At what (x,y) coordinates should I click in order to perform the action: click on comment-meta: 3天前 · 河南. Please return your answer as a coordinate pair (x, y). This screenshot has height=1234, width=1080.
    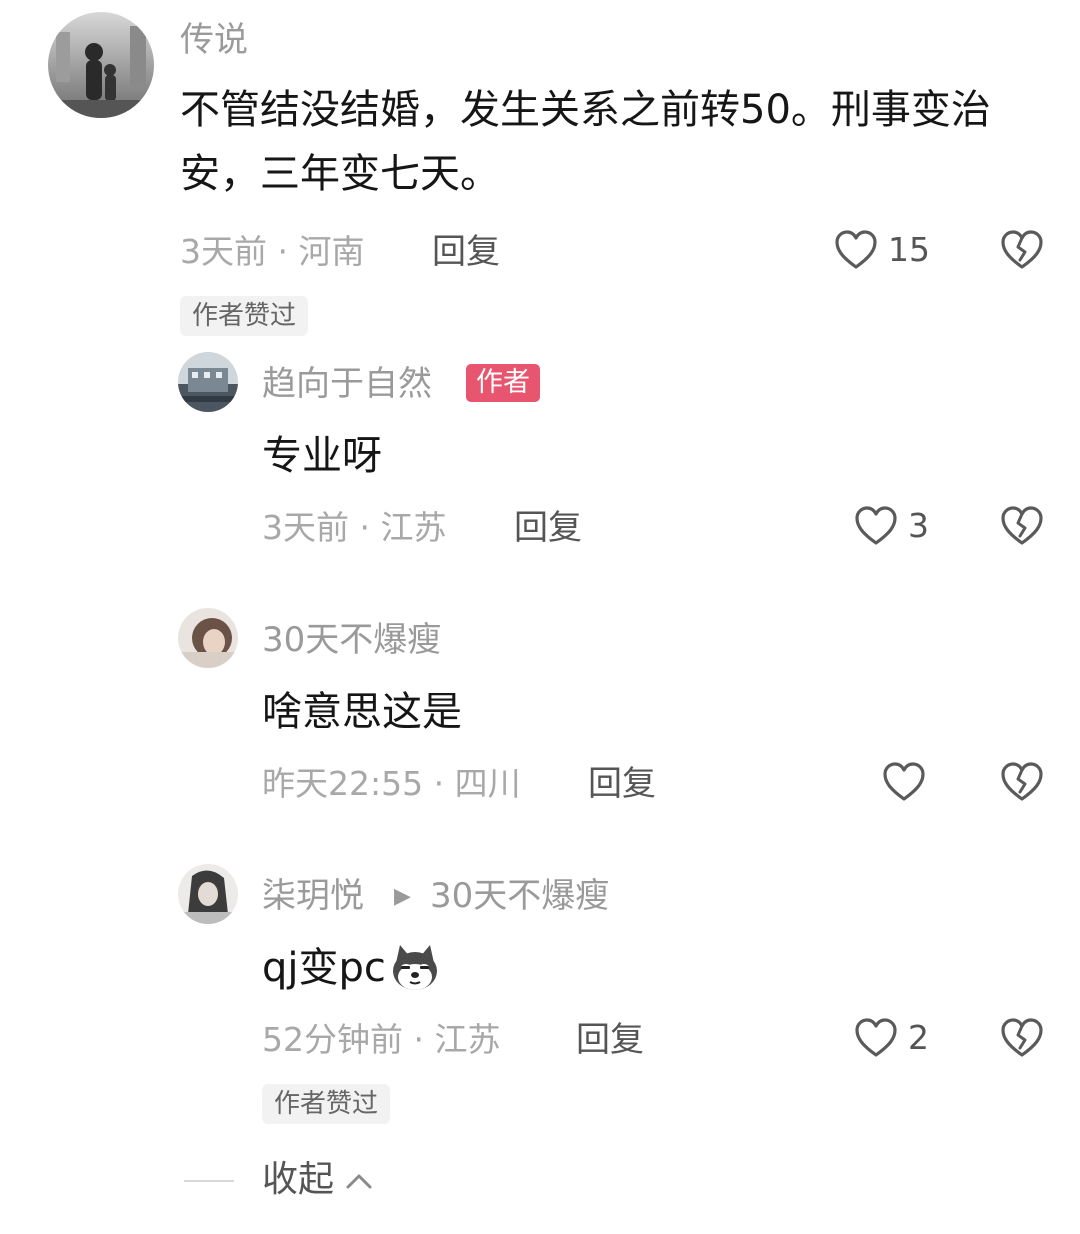
    Looking at the image, I should click on (272, 251).